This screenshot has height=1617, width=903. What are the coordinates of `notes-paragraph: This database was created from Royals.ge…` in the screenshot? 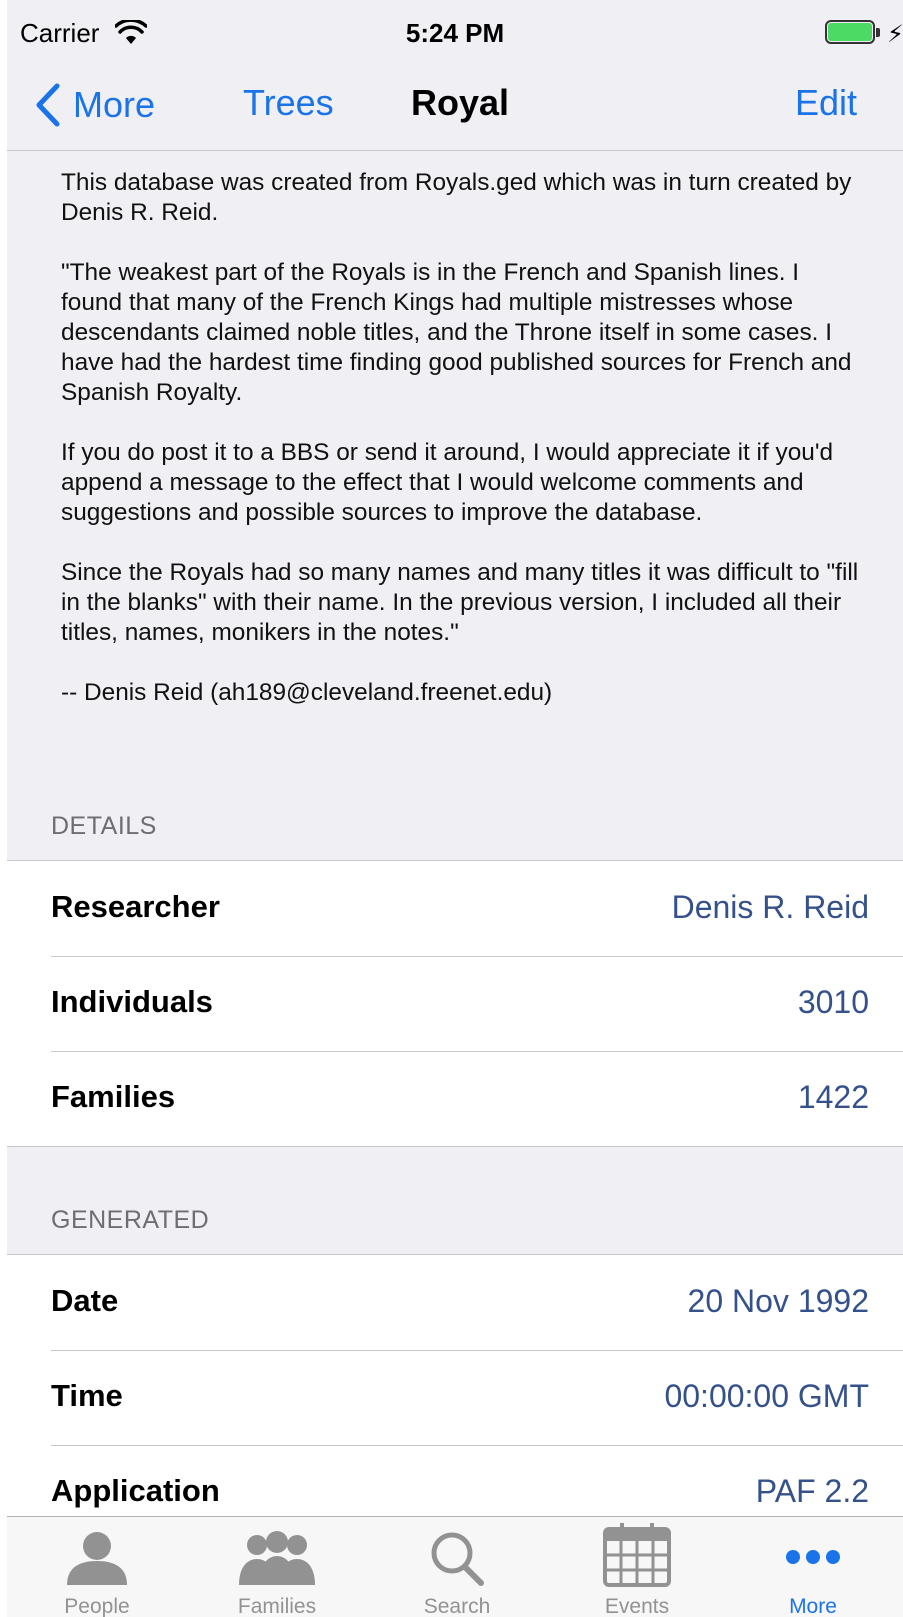 It's located at (456, 197).